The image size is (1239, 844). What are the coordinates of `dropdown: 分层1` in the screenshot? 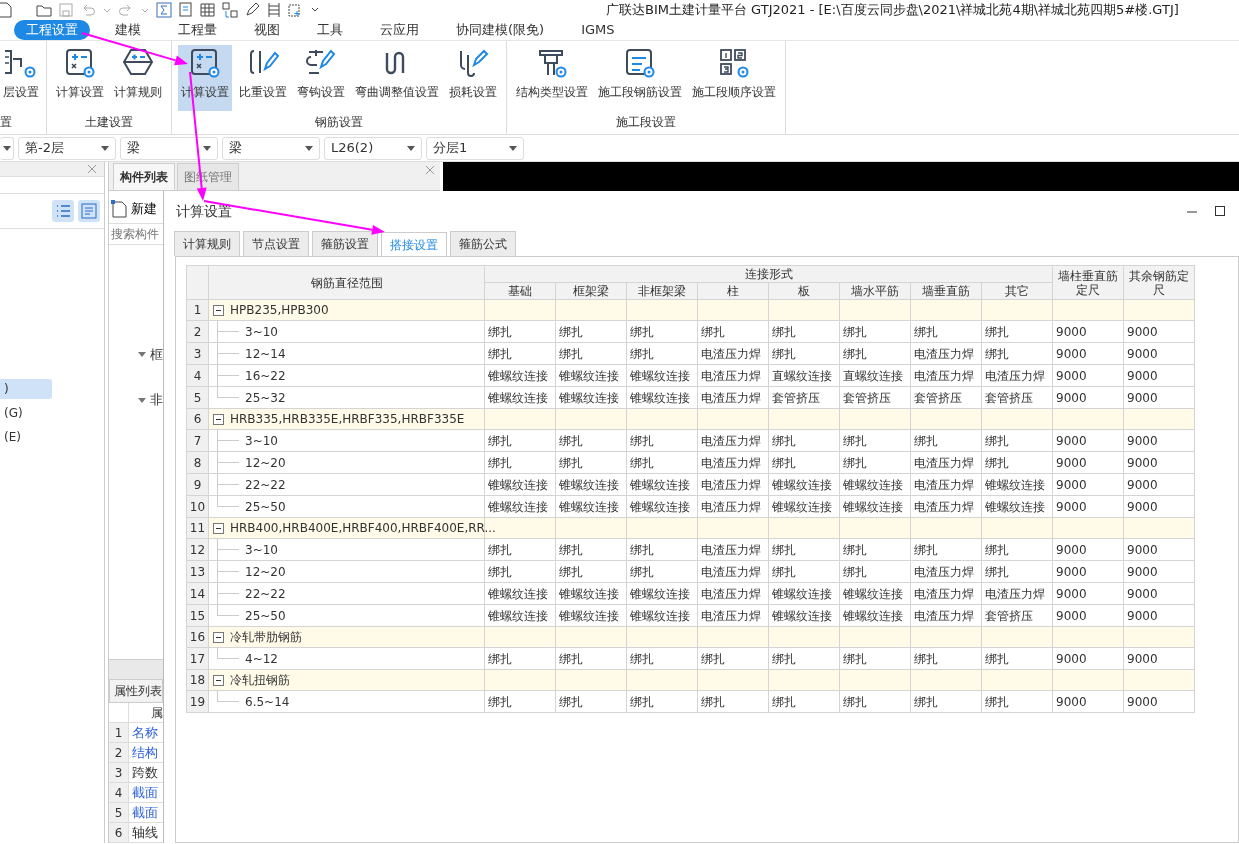 It's located at (475, 148).